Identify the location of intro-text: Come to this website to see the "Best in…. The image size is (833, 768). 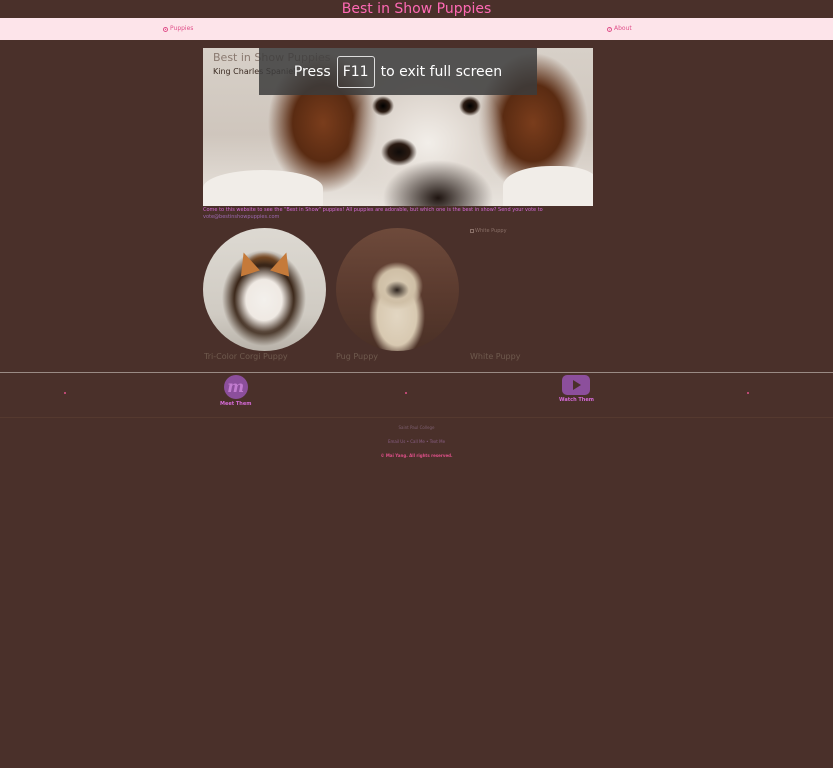
(398, 214).